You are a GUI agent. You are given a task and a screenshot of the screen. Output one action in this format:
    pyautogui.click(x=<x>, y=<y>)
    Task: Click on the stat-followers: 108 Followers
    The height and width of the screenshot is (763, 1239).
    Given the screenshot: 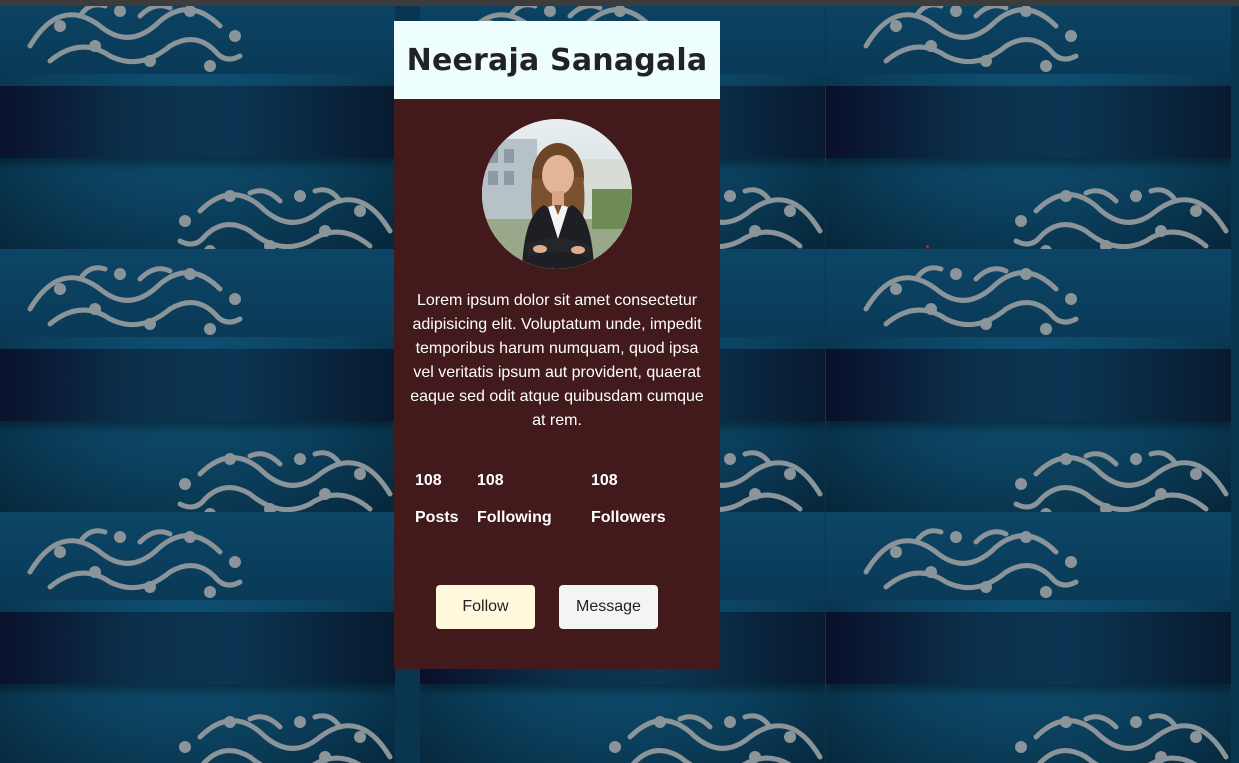 What is the action you would take?
    pyautogui.click(x=628, y=499)
    